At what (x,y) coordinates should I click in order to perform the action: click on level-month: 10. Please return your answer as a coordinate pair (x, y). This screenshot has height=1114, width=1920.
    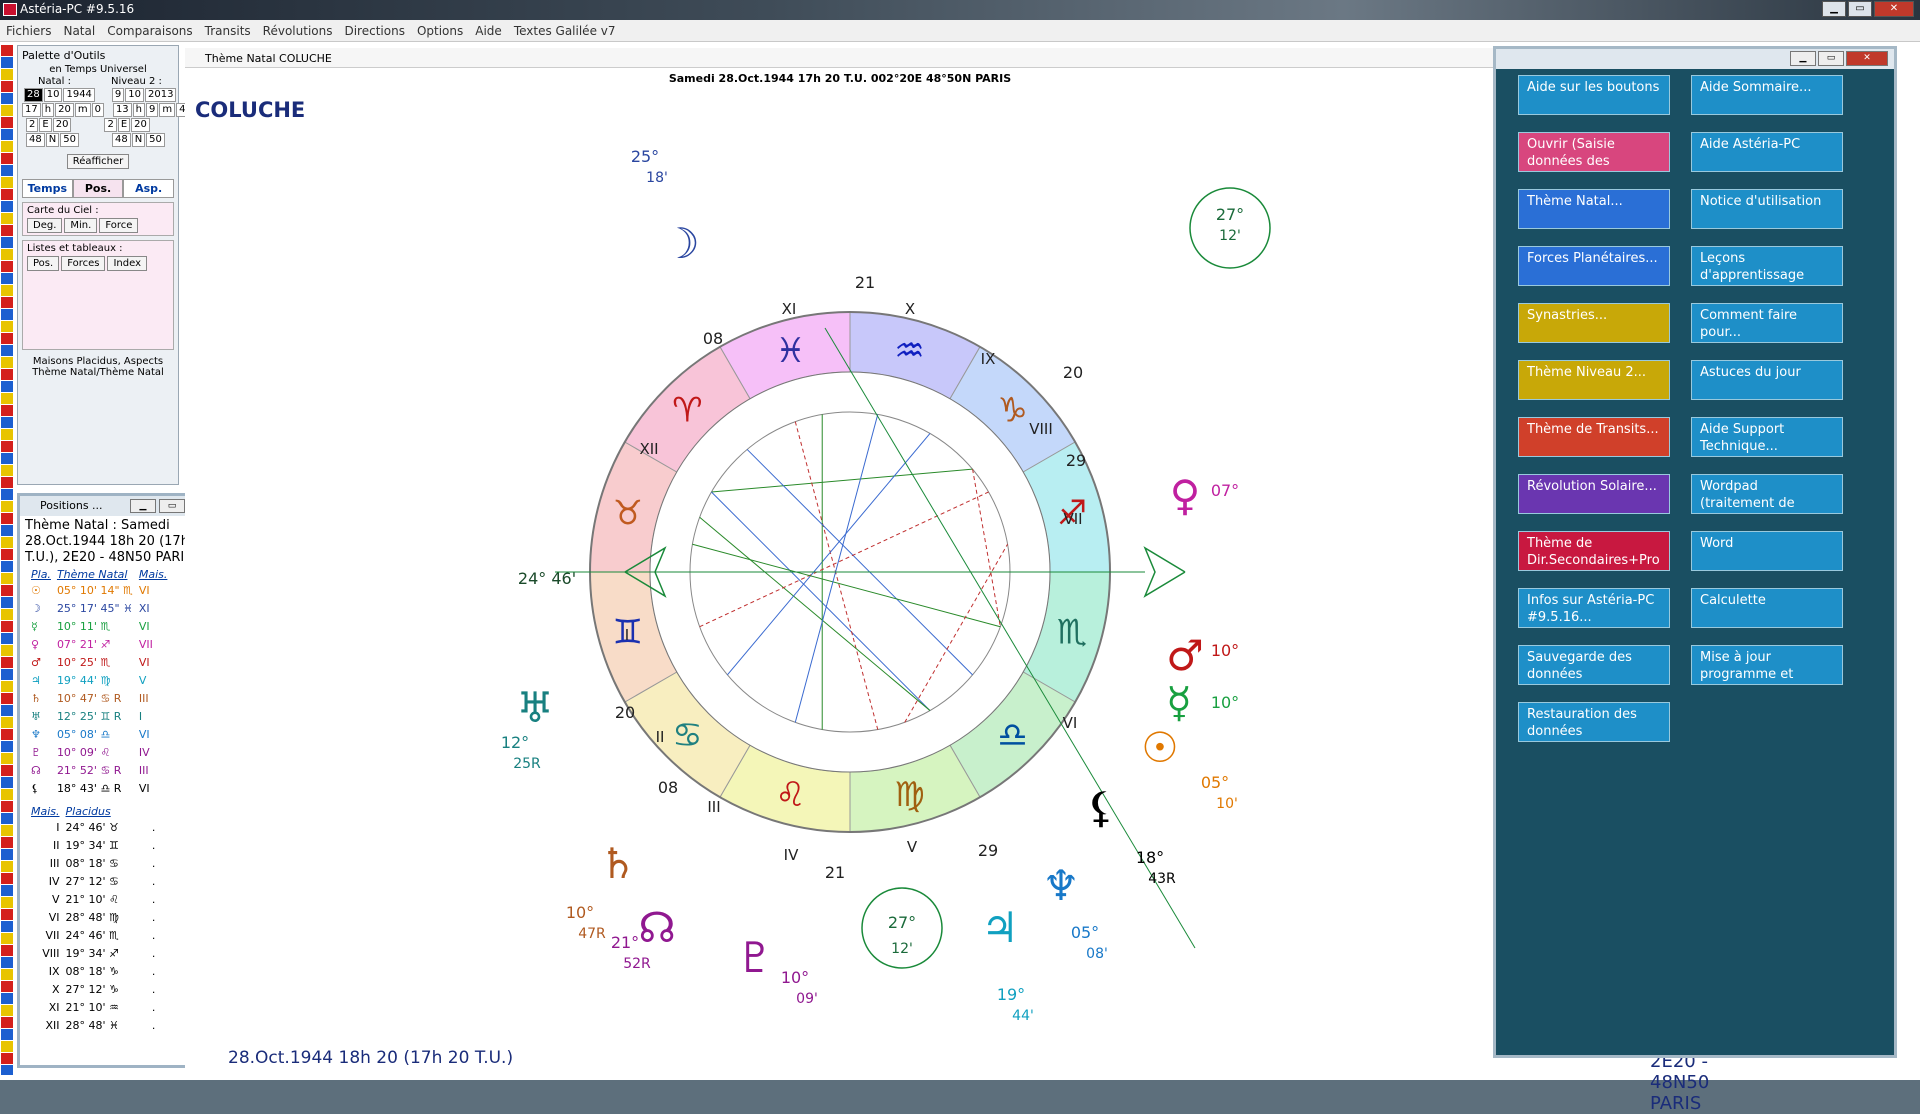
    Looking at the image, I should click on (135, 95).